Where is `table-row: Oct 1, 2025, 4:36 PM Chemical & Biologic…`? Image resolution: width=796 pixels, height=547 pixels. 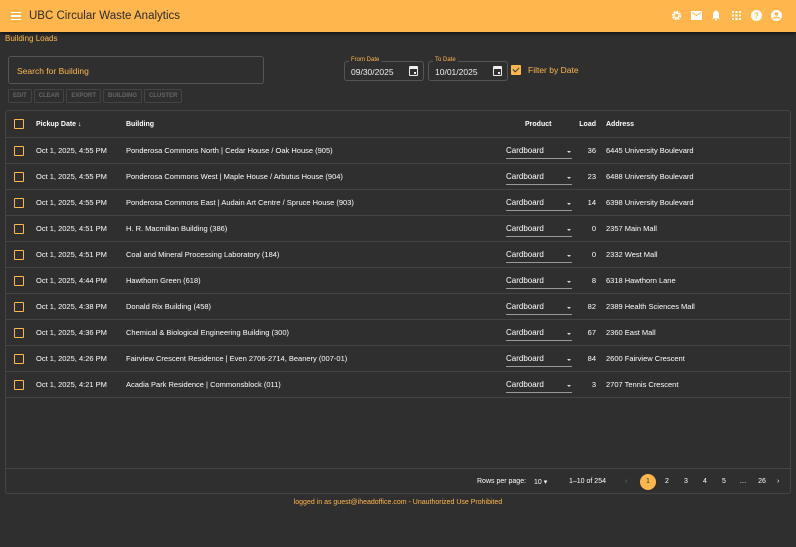
table-row: Oct 1, 2025, 4:36 PM Chemical & Biologic… is located at coordinates (398, 333).